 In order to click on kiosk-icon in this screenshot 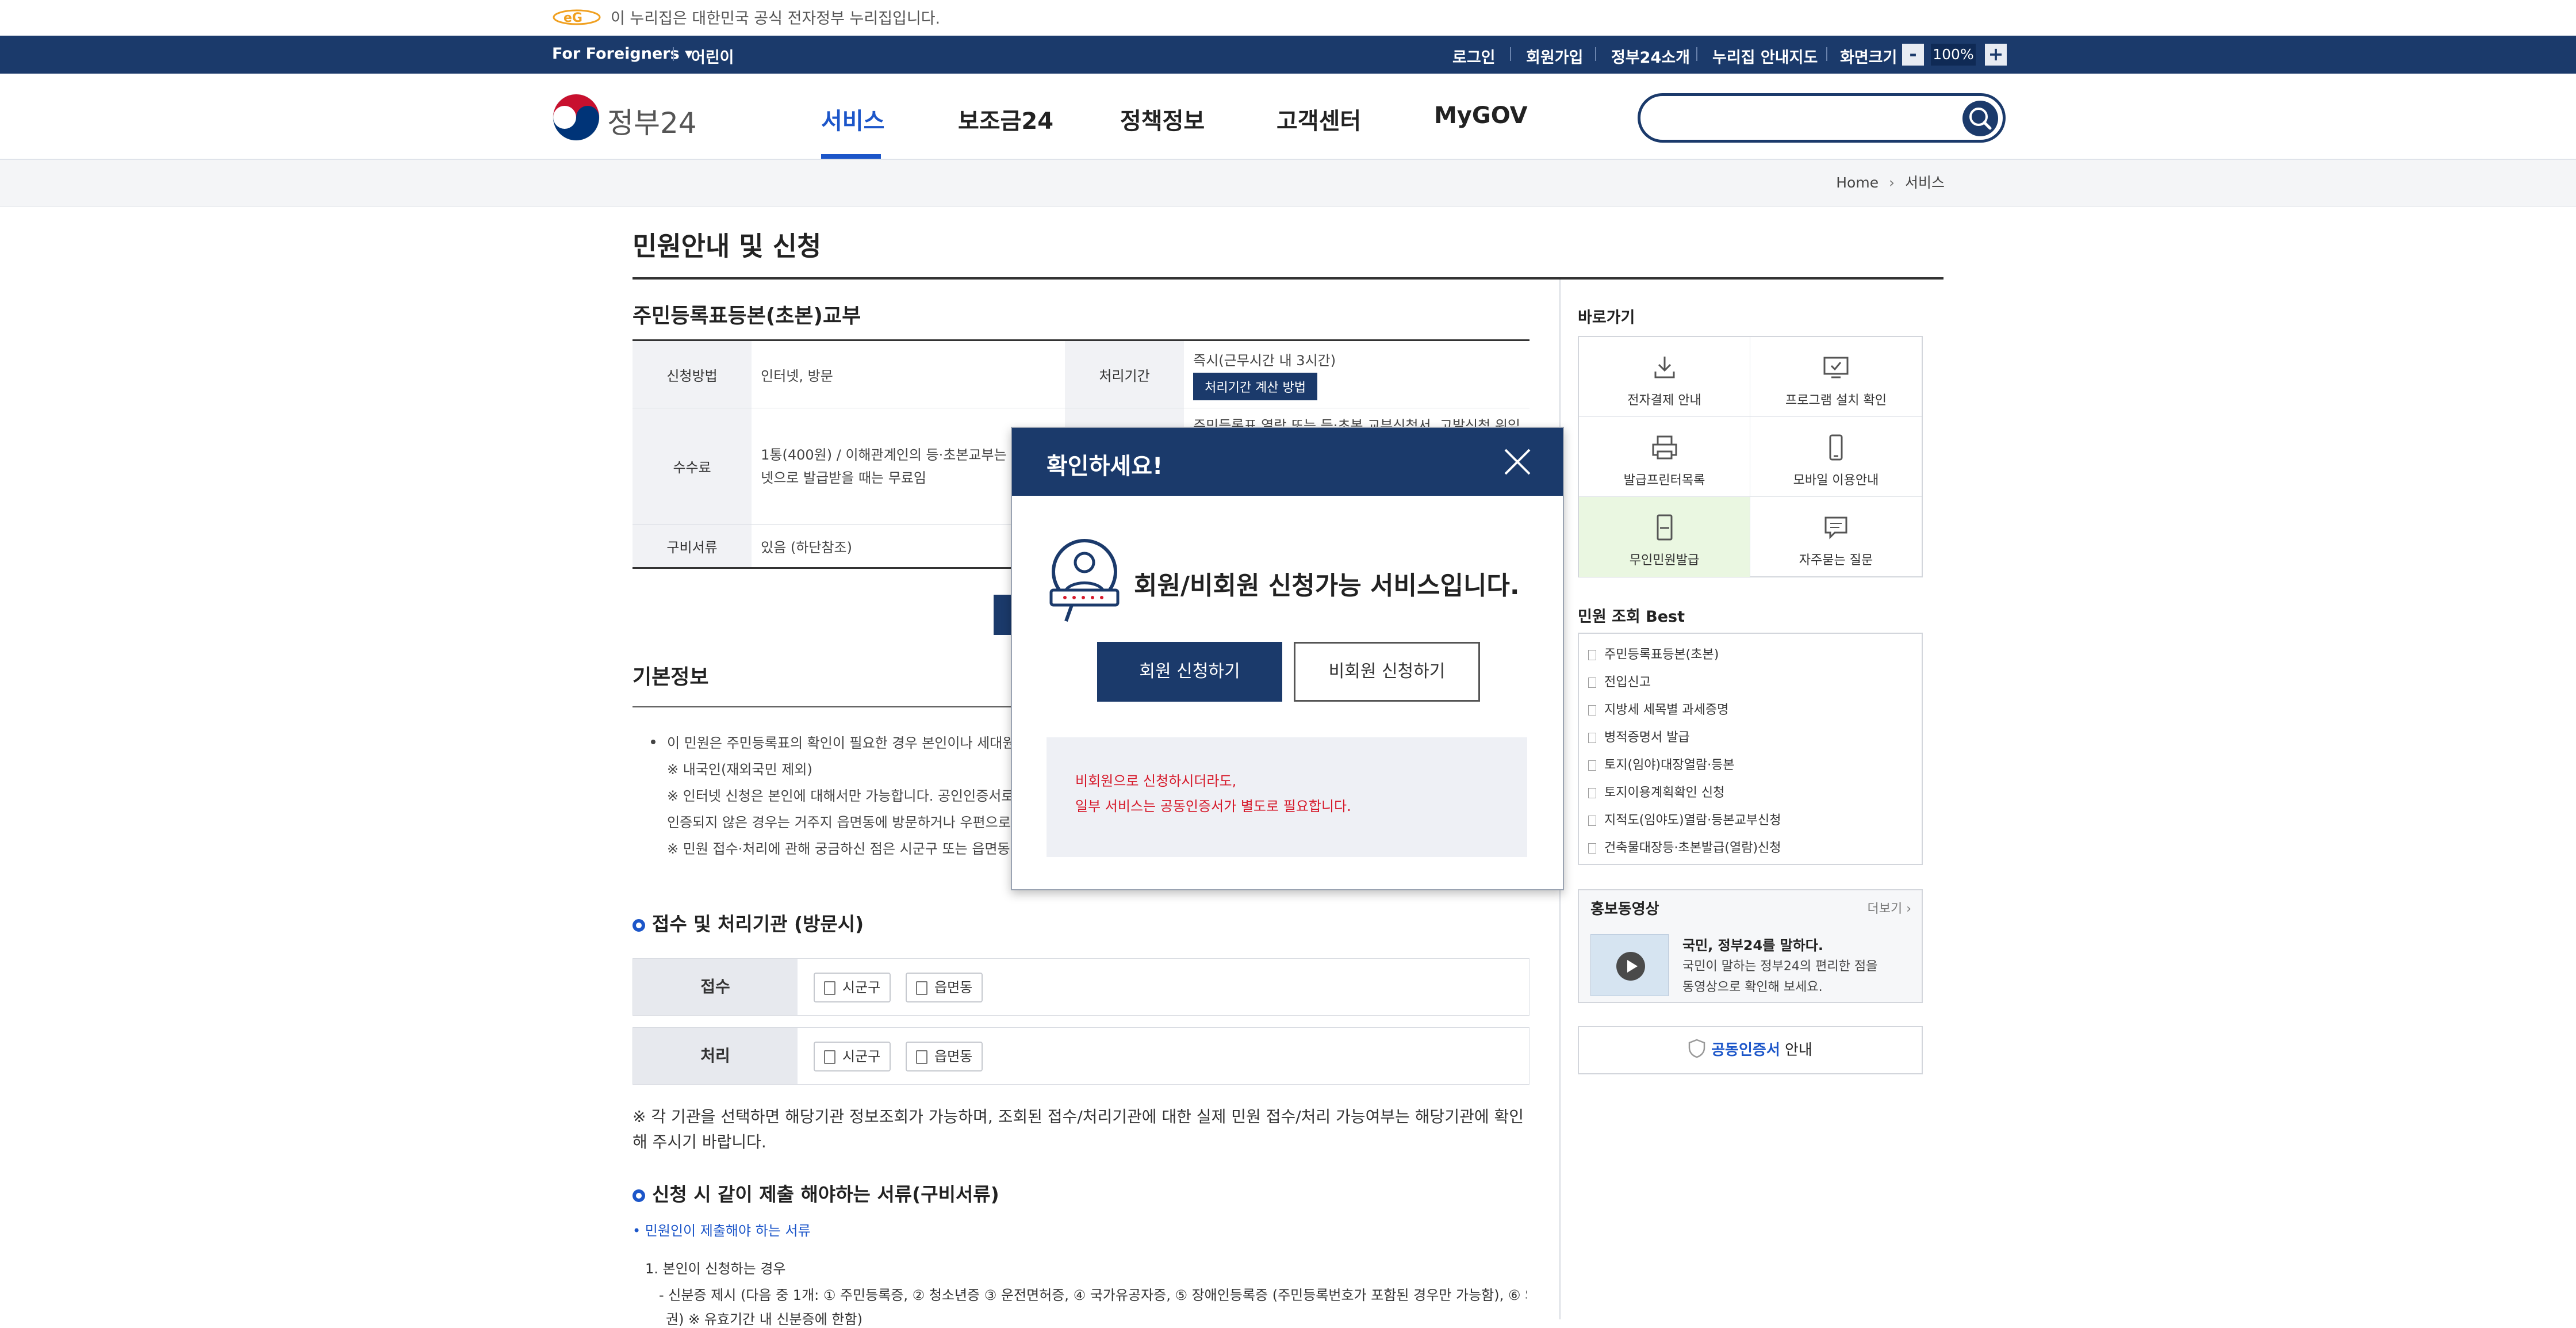, I will do `click(1665, 527)`.